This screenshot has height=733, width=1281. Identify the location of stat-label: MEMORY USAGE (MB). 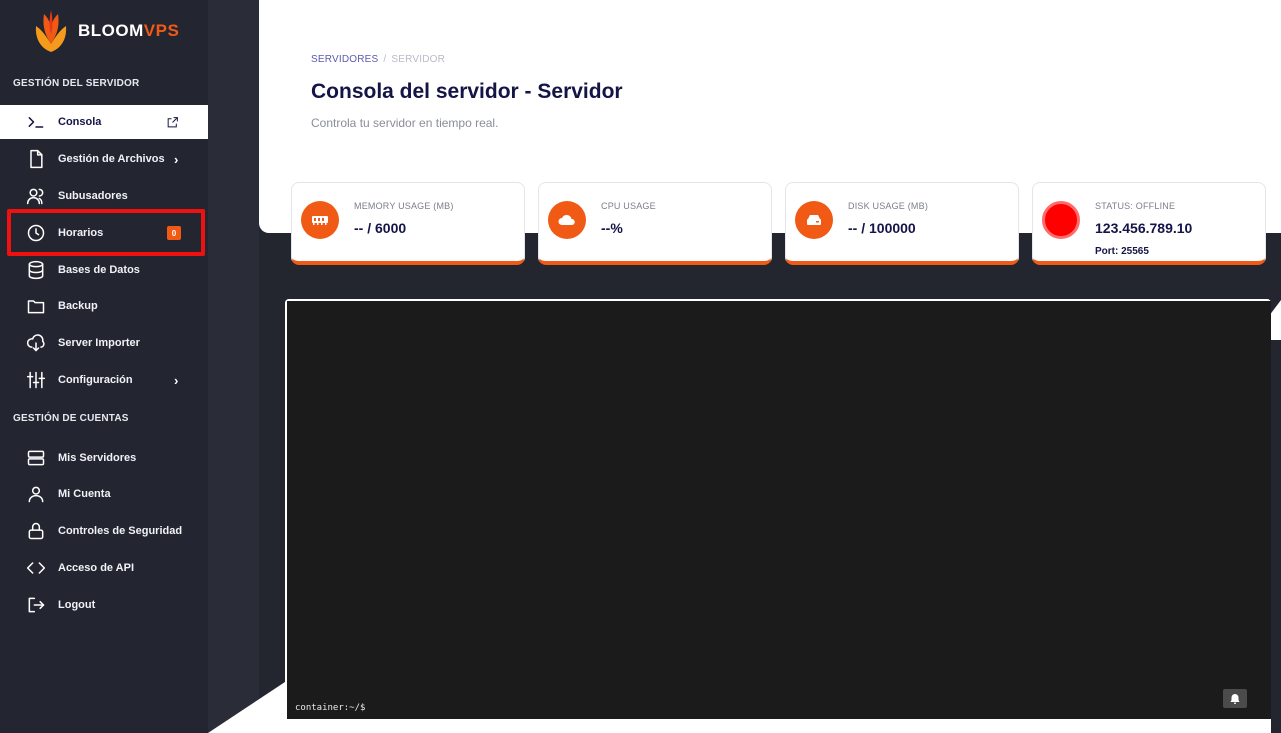
(404, 206).